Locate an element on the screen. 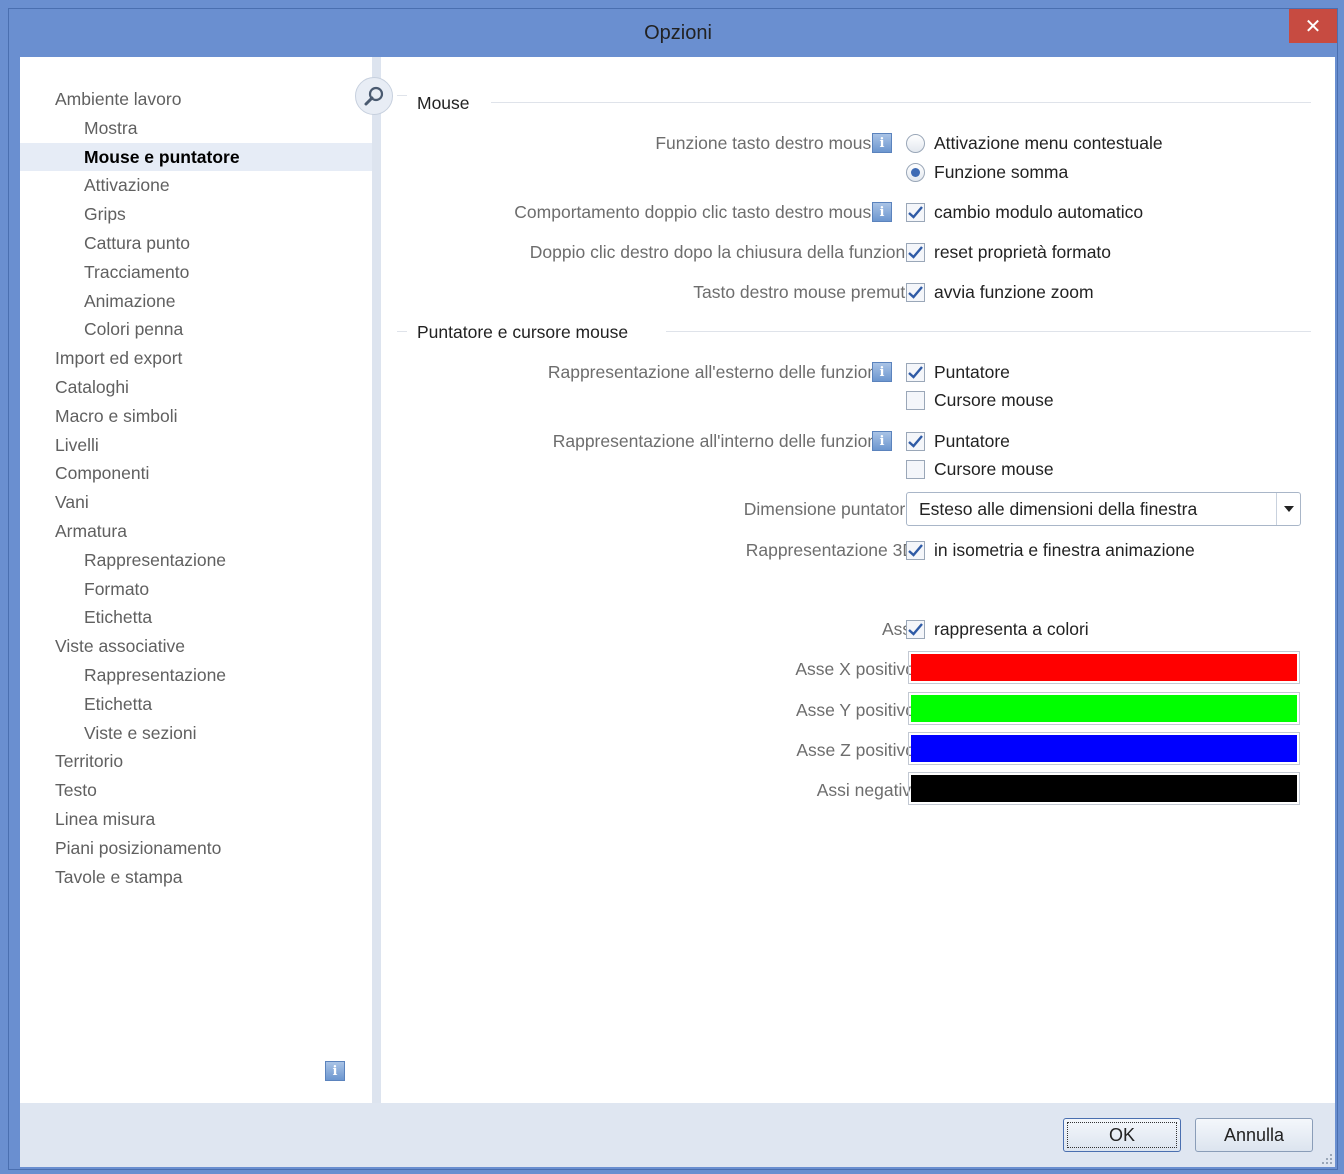 This screenshot has height=1174, width=1344. focus-rect is located at coordinates (1122, 1135).